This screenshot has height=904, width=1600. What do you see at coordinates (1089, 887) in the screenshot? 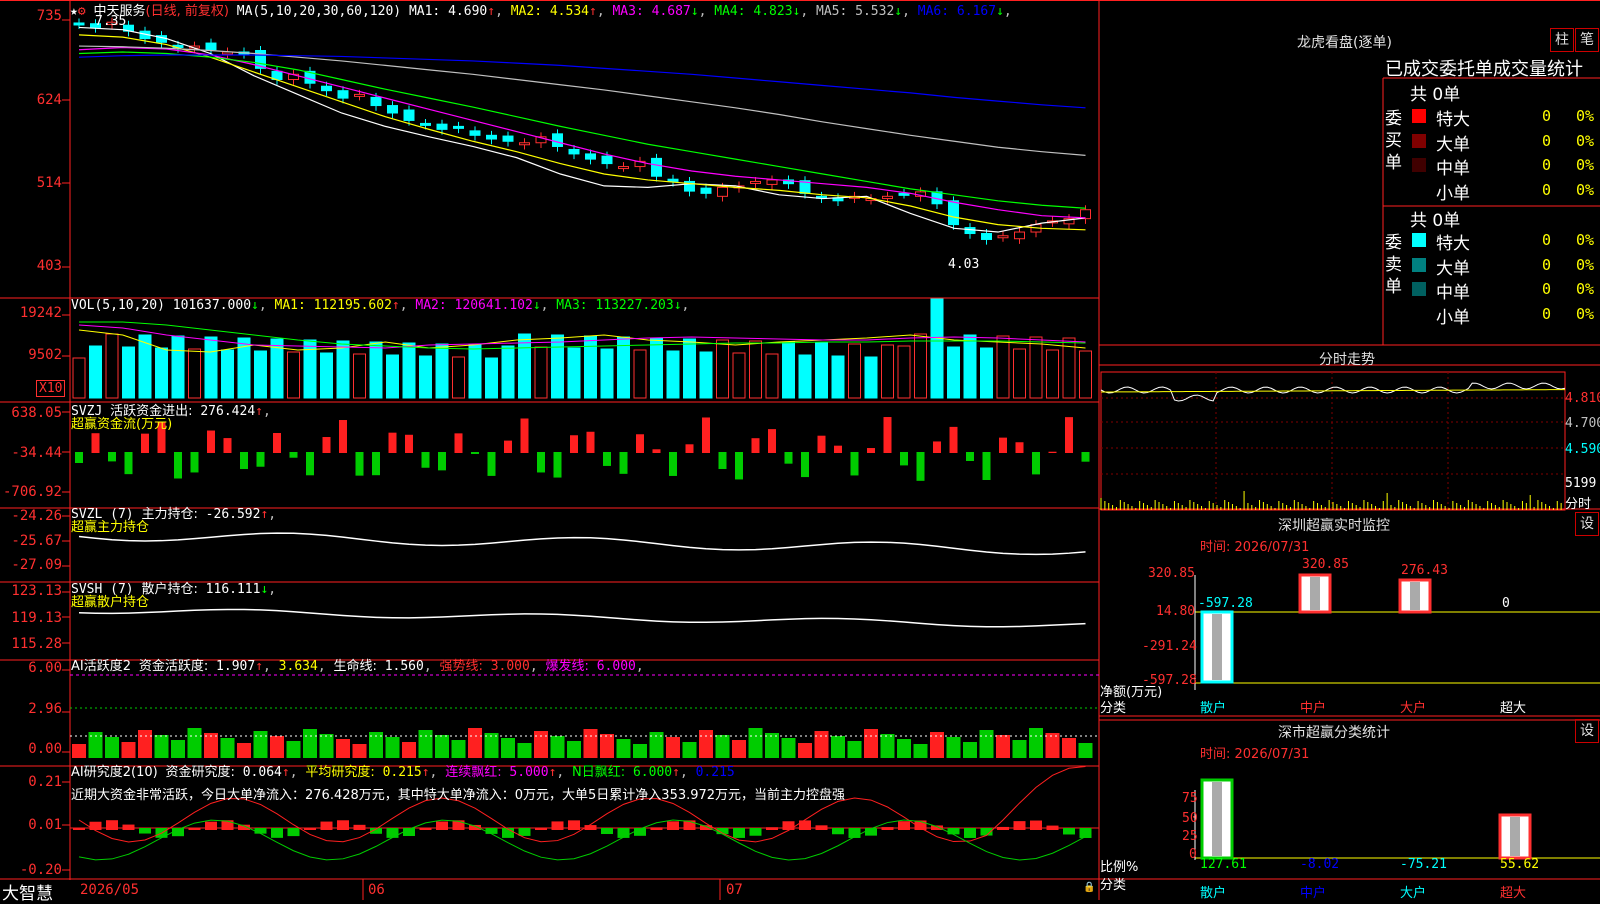
I see `lock-icon: 🔒` at bounding box center [1089, 887].